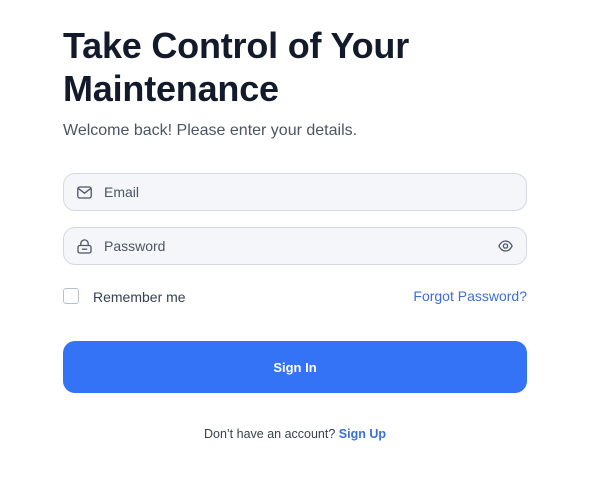 This screenshot has height=493, width=592. Describe the element at coordinates (236, 67) in the screenshot. I see `page-title: Take Control of Your Maintenance` at that location.